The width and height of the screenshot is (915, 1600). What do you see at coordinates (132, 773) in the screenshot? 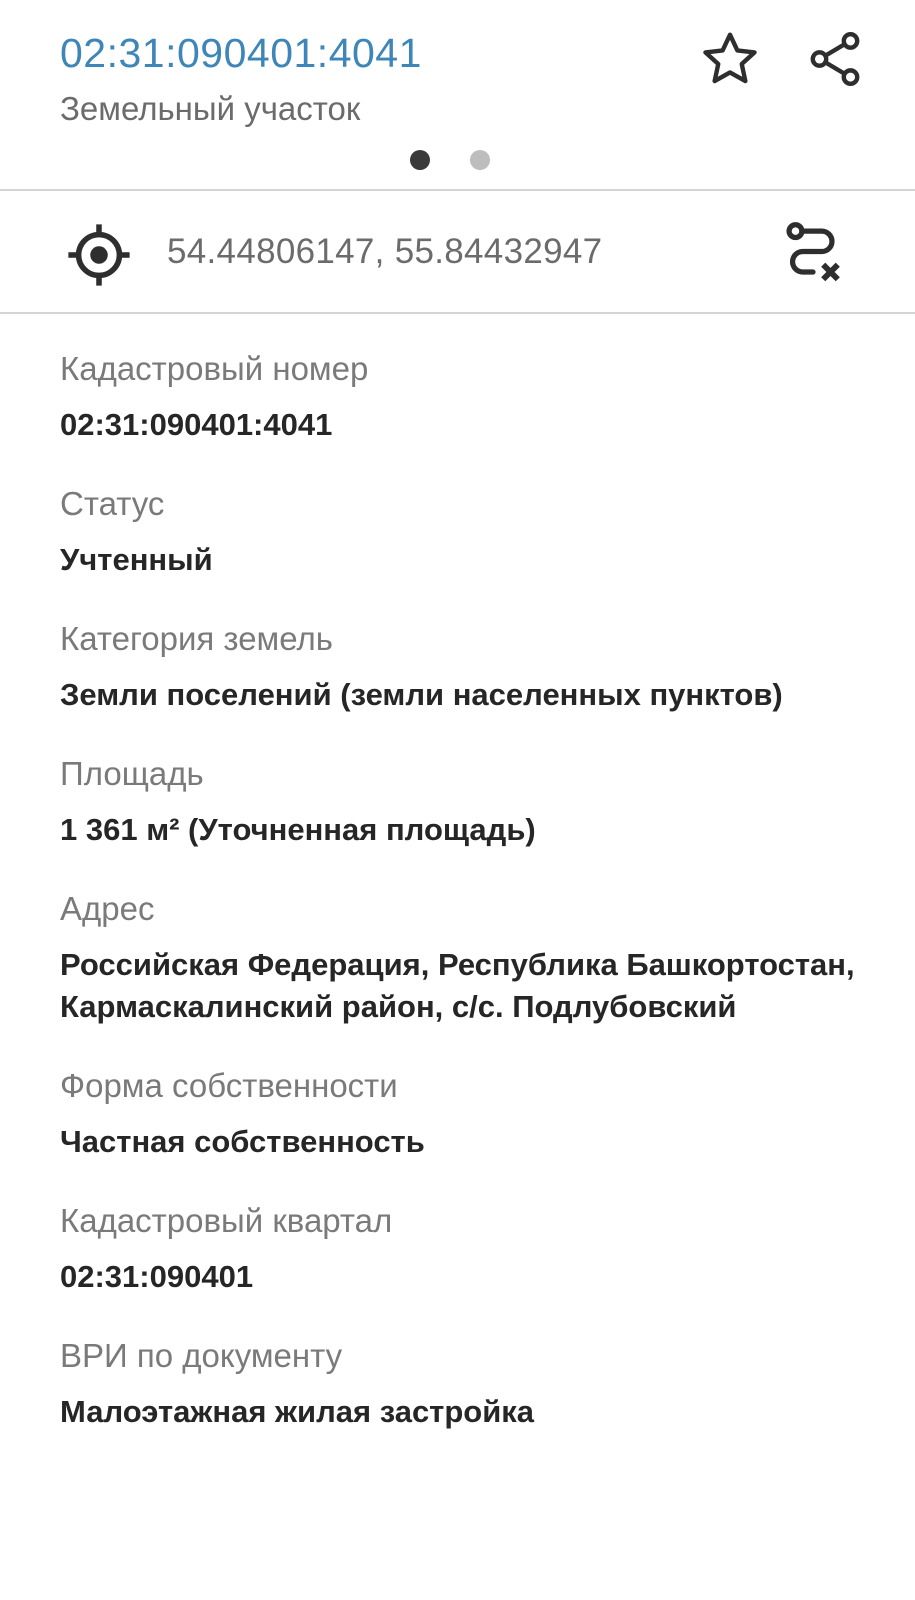
I see `field-label: Площадь` at bounding box center [132, 773].